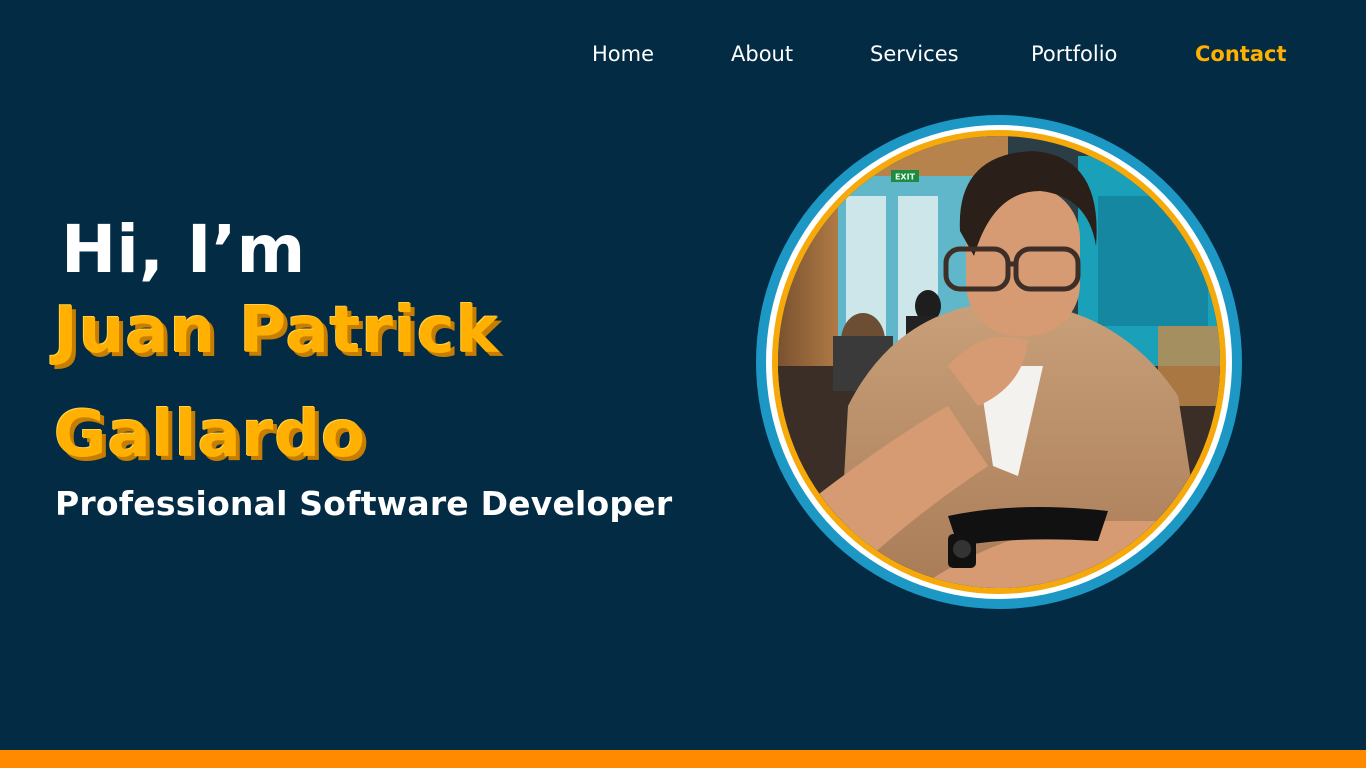 This screenshot has width=1366, height=768. I want to click on hero-role: Professional Software Developer, so click(364, 503).